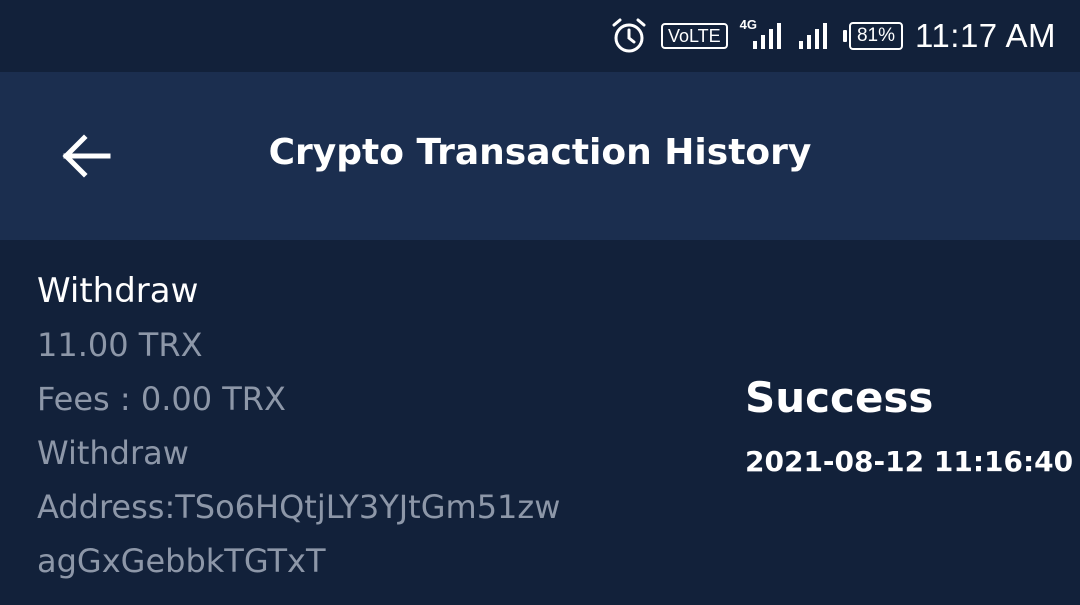 The image size is (1080, 605). I want to click on transaction-address: Address:TSo6HQtjLY3YJtGm51zw, so click(299, 507).